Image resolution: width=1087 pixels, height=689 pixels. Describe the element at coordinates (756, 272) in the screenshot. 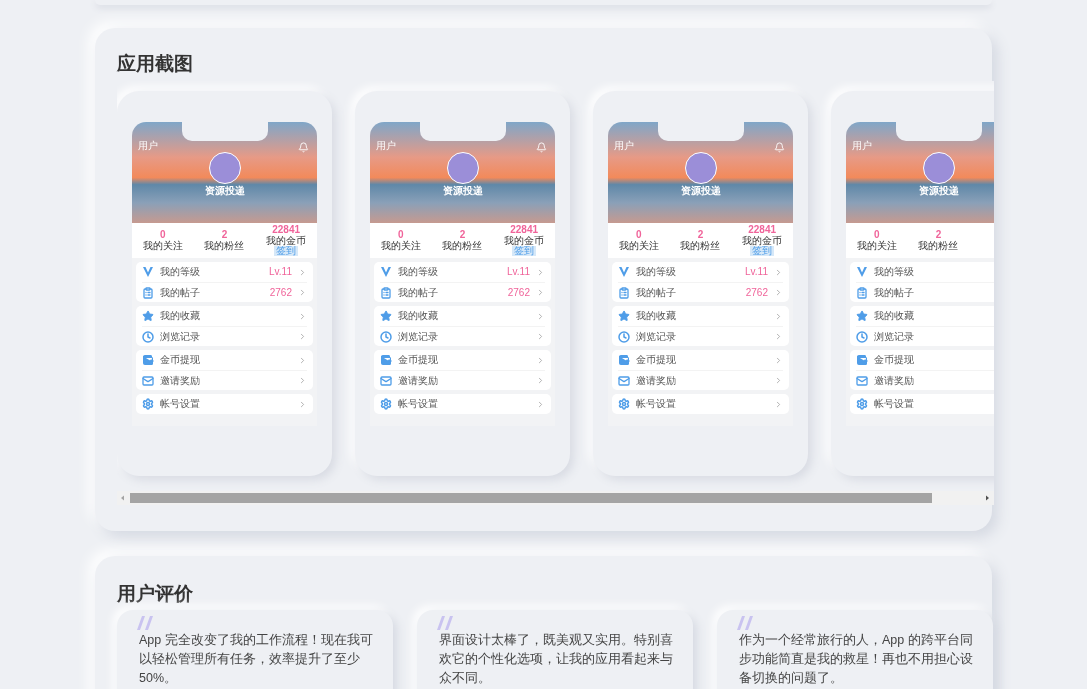

I see `menu-value: Lv.11` at that location.